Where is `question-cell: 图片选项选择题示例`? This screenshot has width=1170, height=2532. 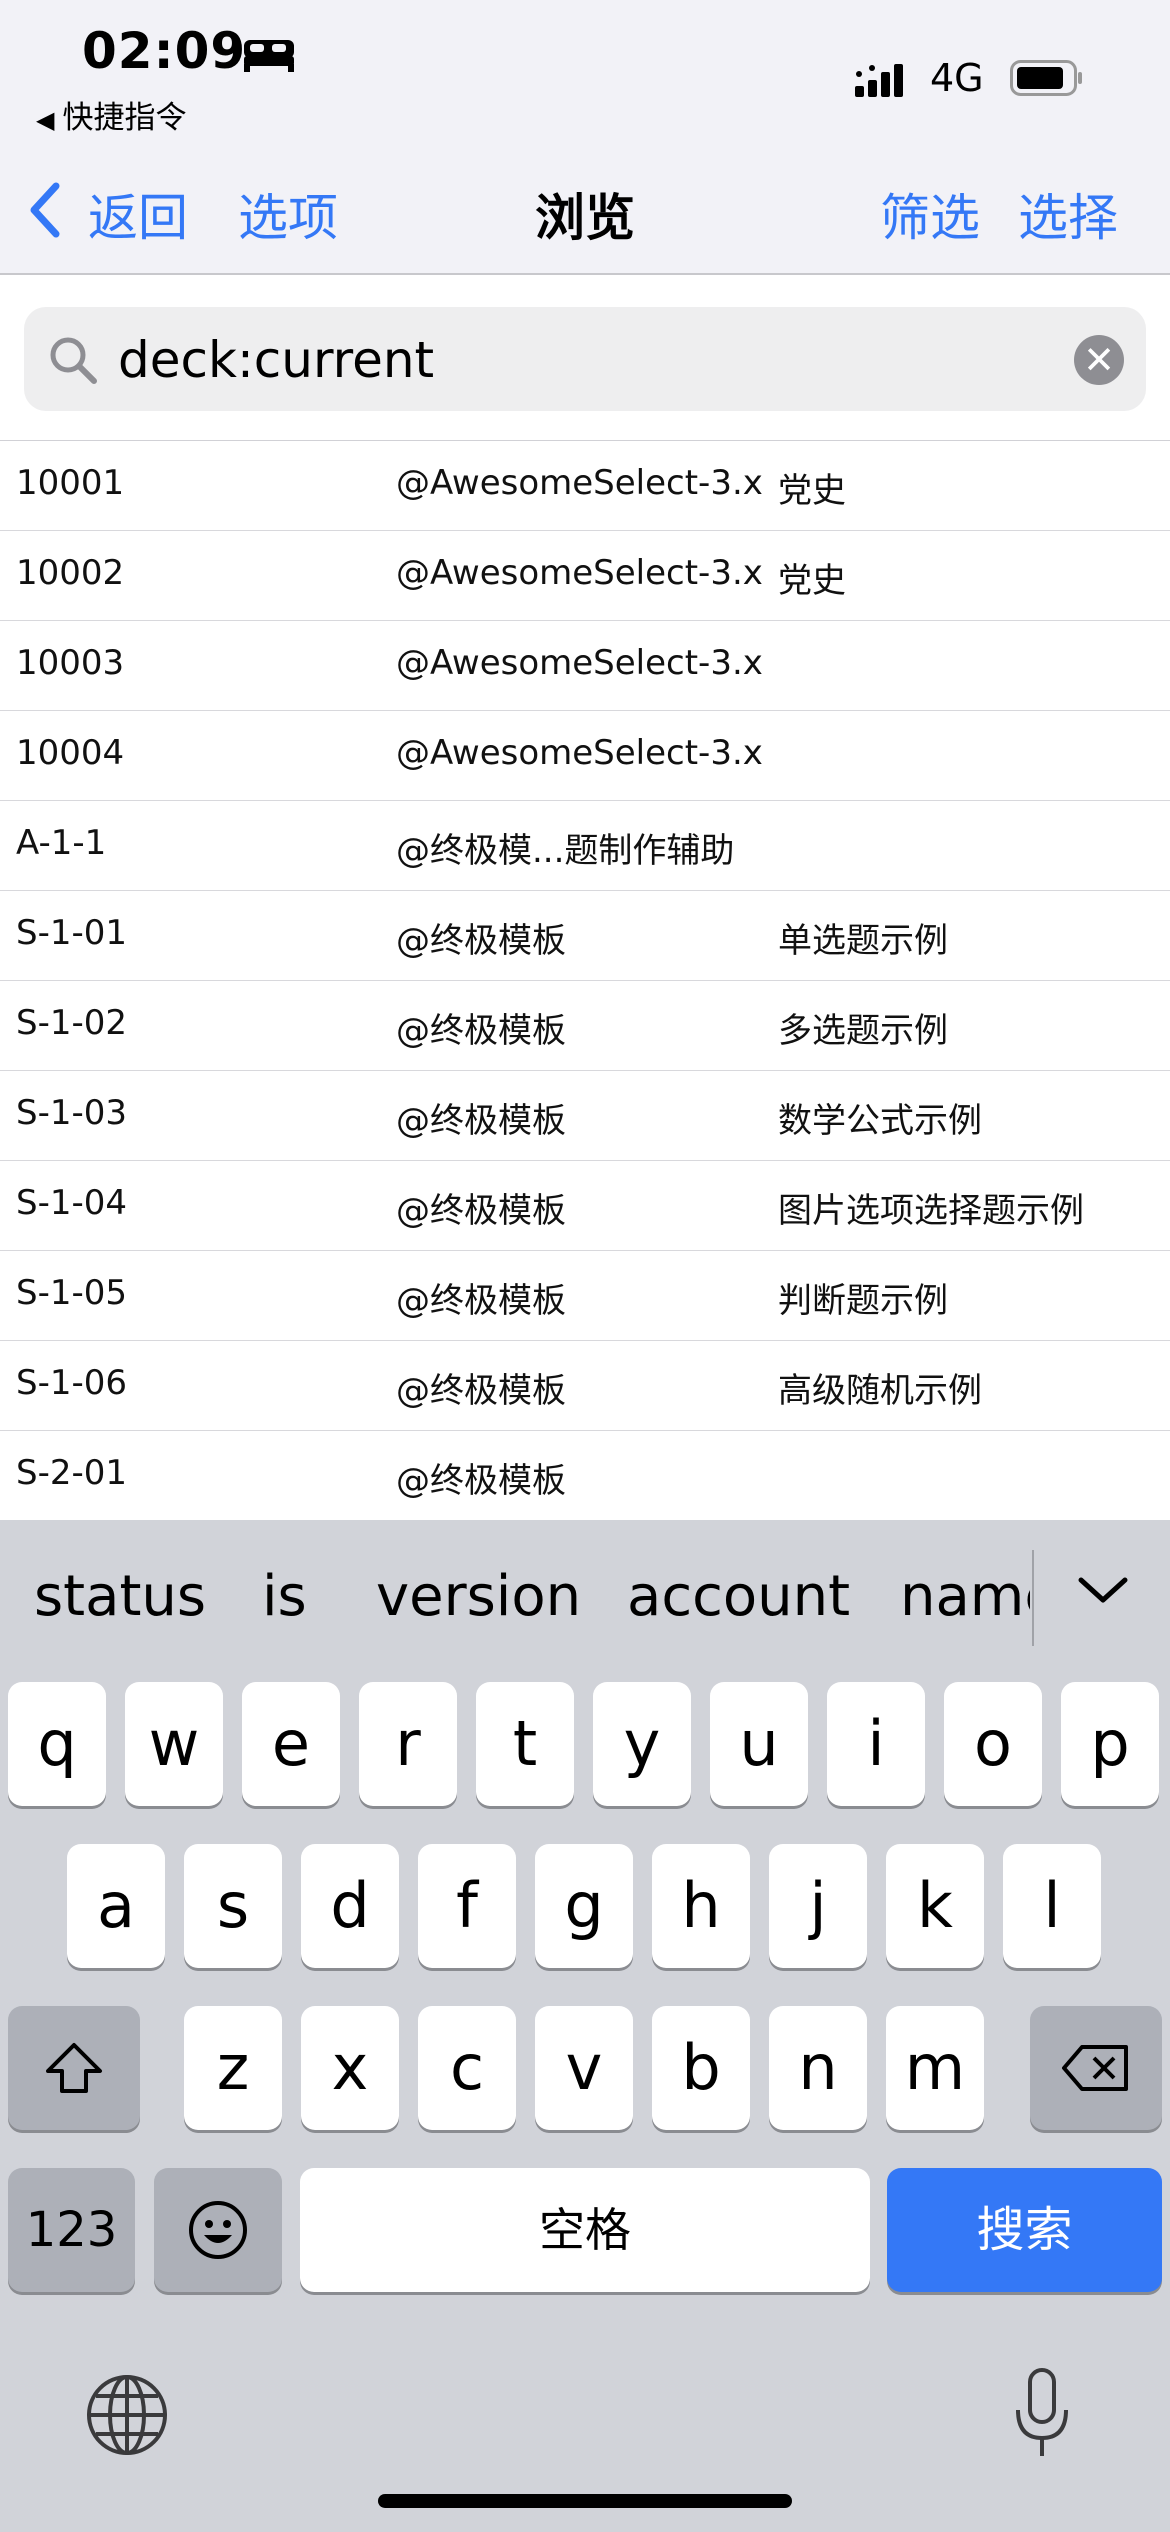 question-cell: 图片选项选择题示例 is located at coordinates (931, 1211).